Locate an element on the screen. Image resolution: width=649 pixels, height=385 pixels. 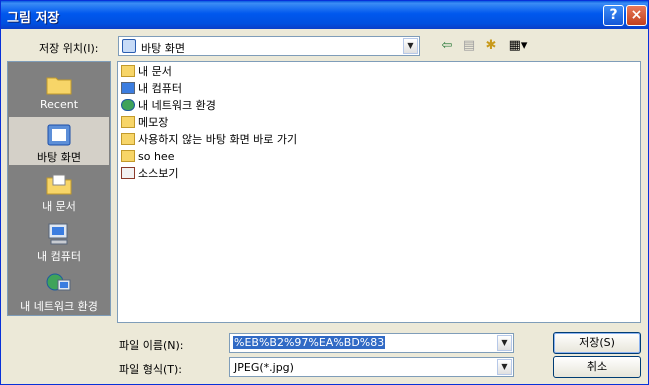
place-network: 내 네트워크 환경 is located at coordinates (59, 291).